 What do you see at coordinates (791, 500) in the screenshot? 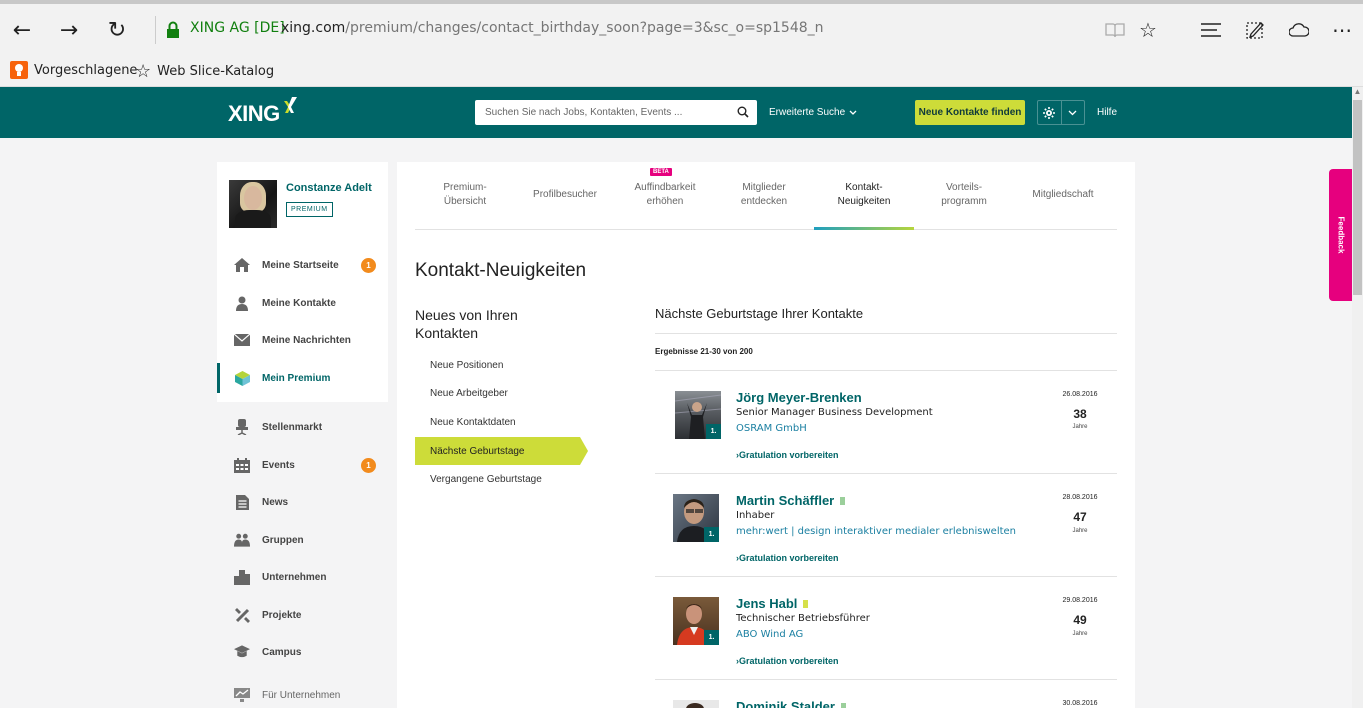
I see `contact-name: Martin Schäffler` at bounding box center [791, 500].